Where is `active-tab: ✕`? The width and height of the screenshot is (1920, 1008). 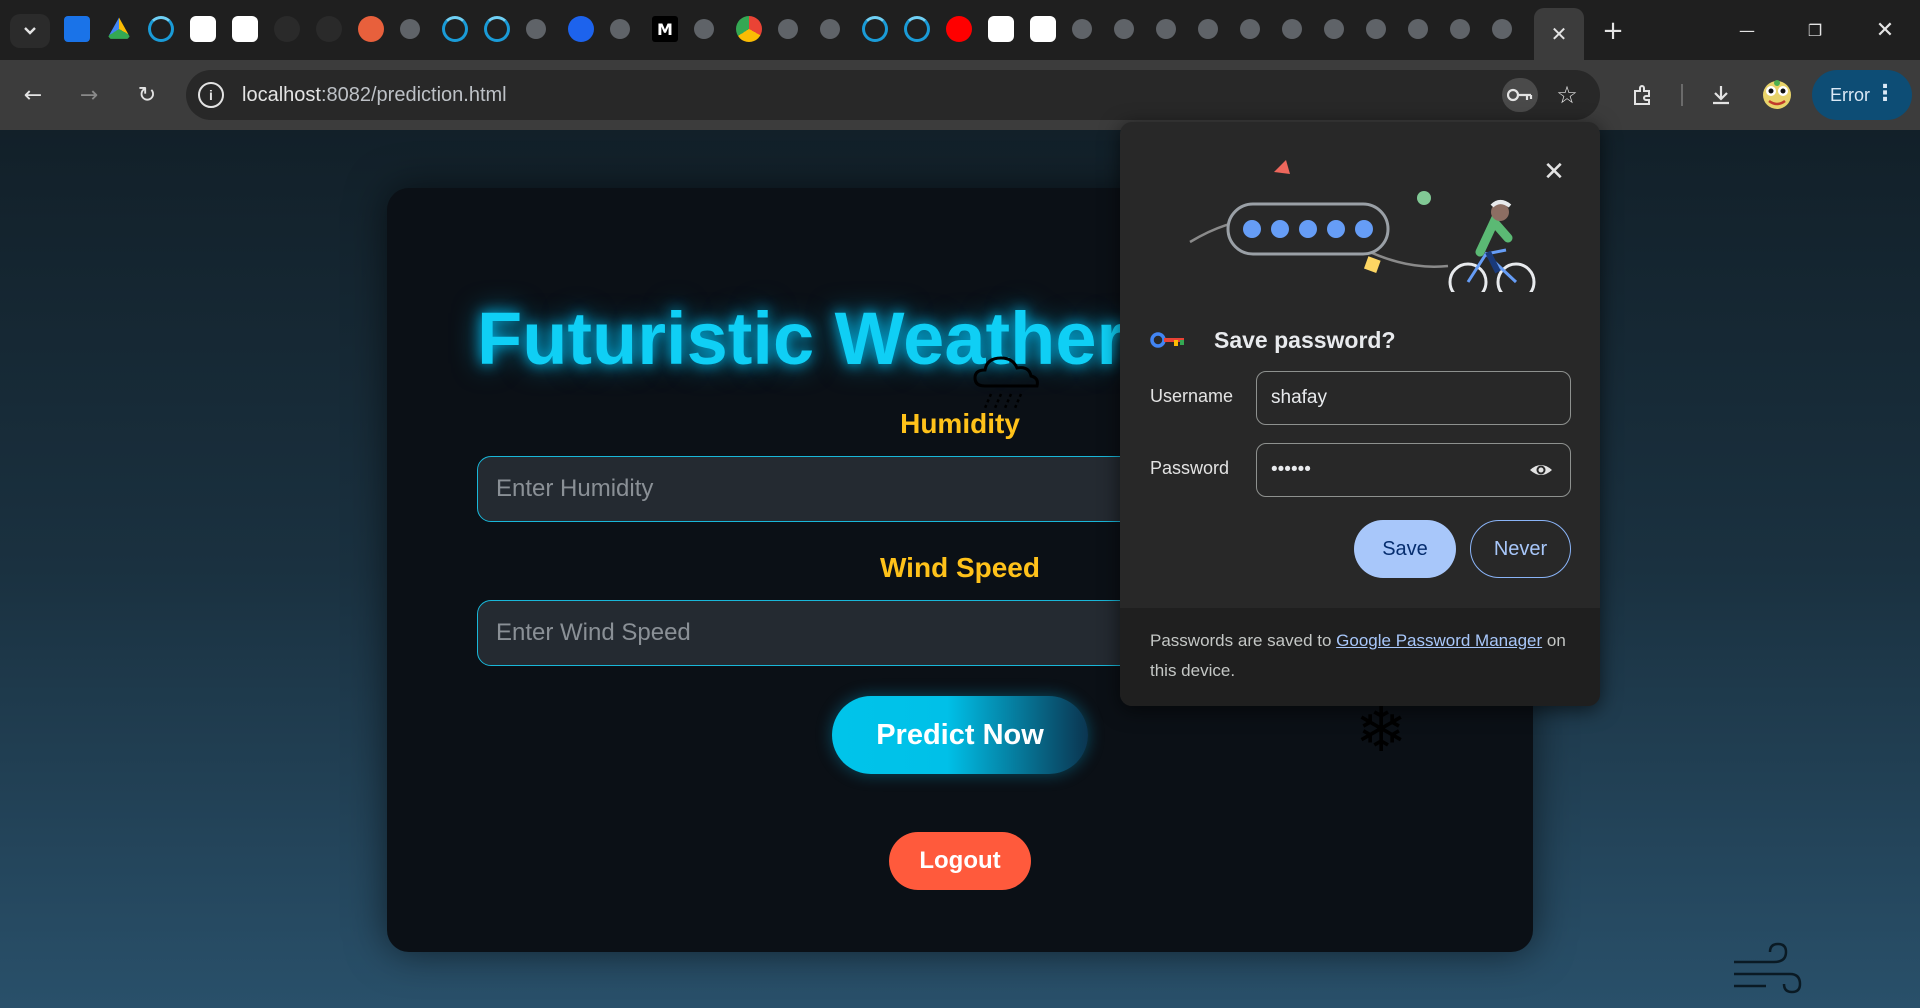
active-tab: ✕ is located at coordinates (1559, 34).